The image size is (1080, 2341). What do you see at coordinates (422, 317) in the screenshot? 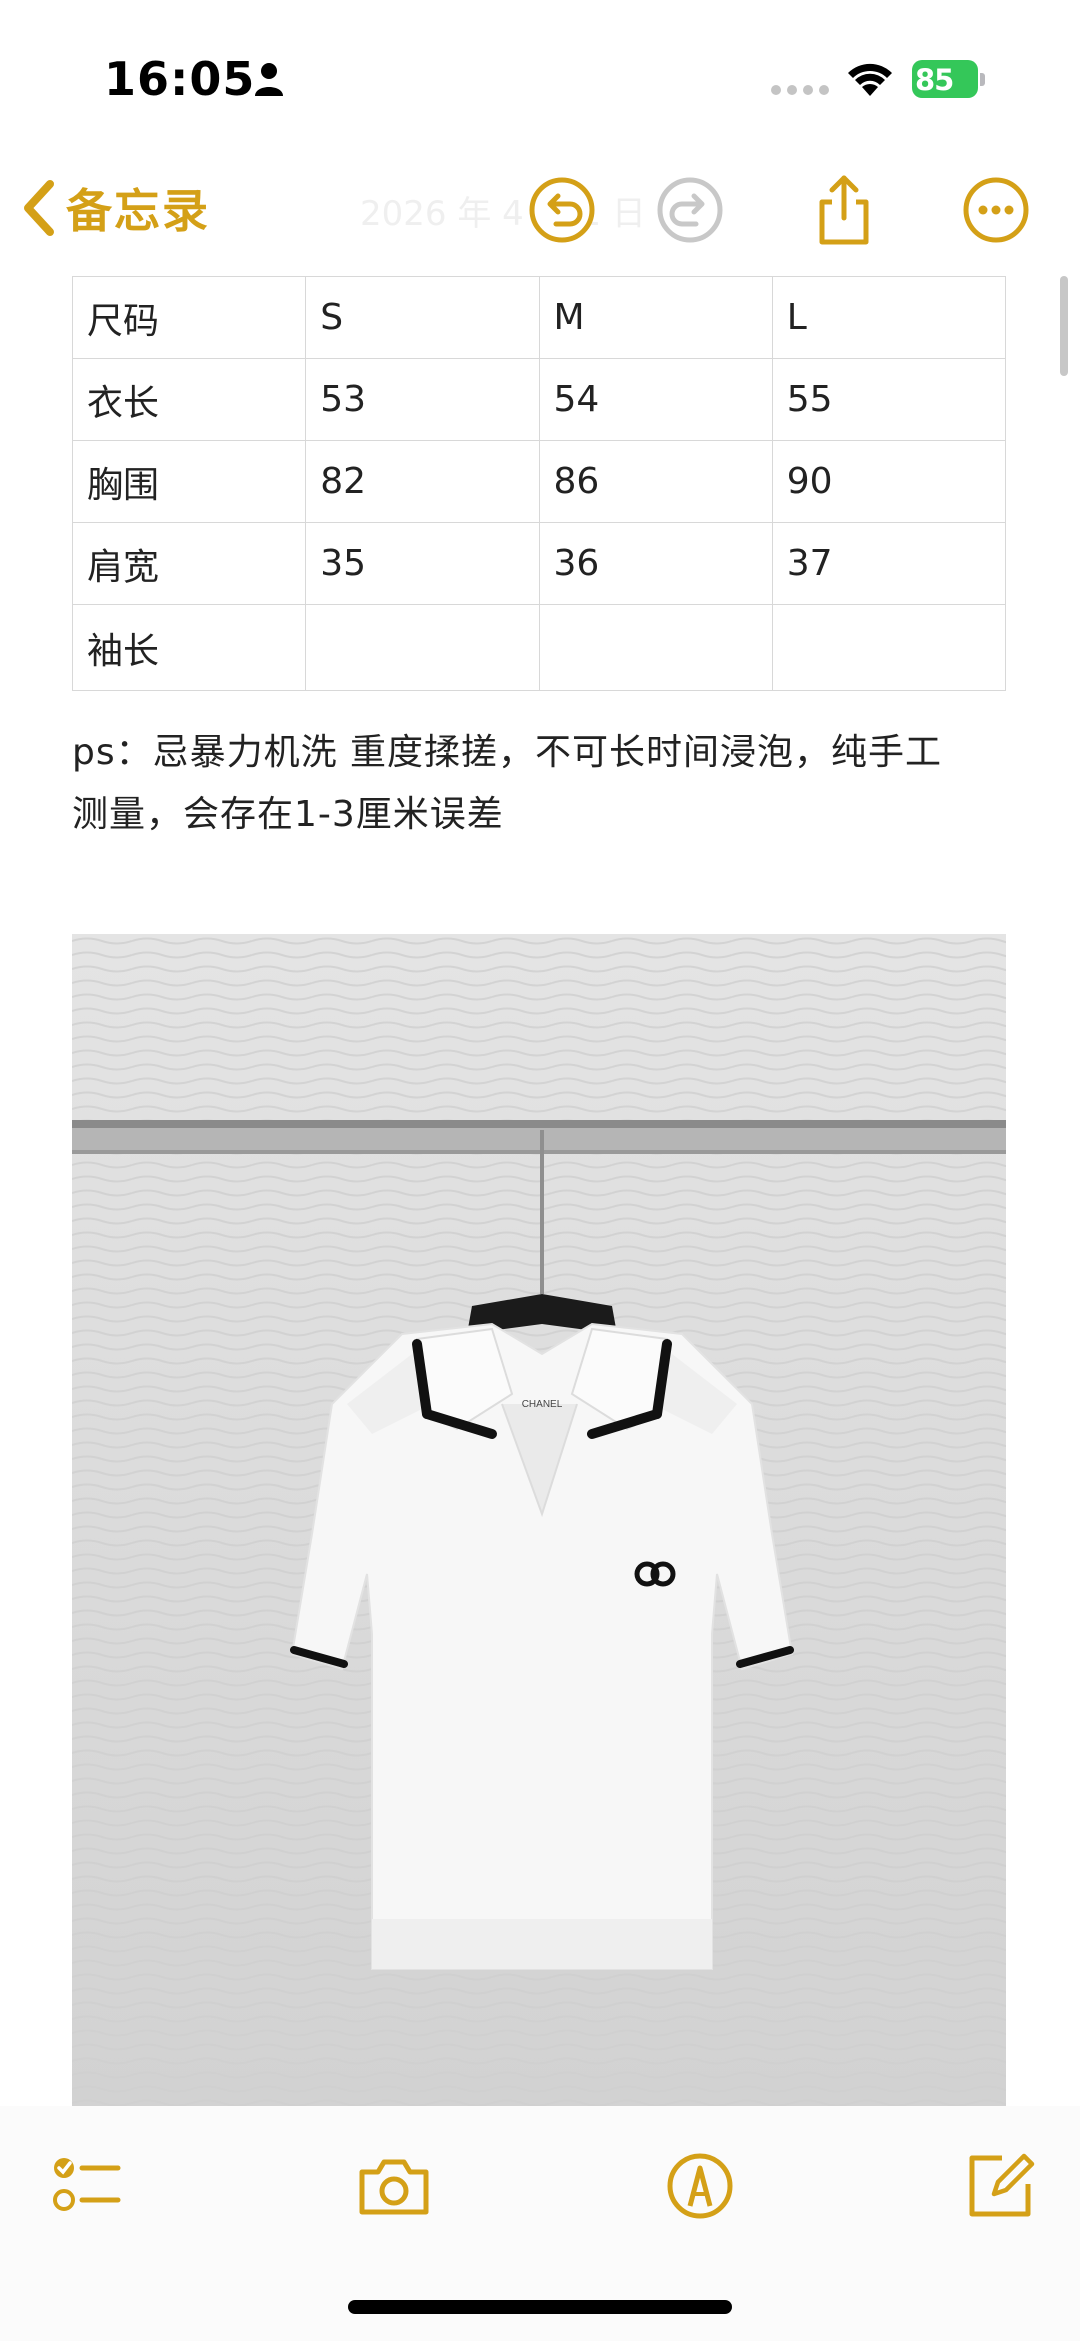
I see `table-cell: S` at bounding box center [422, 317].